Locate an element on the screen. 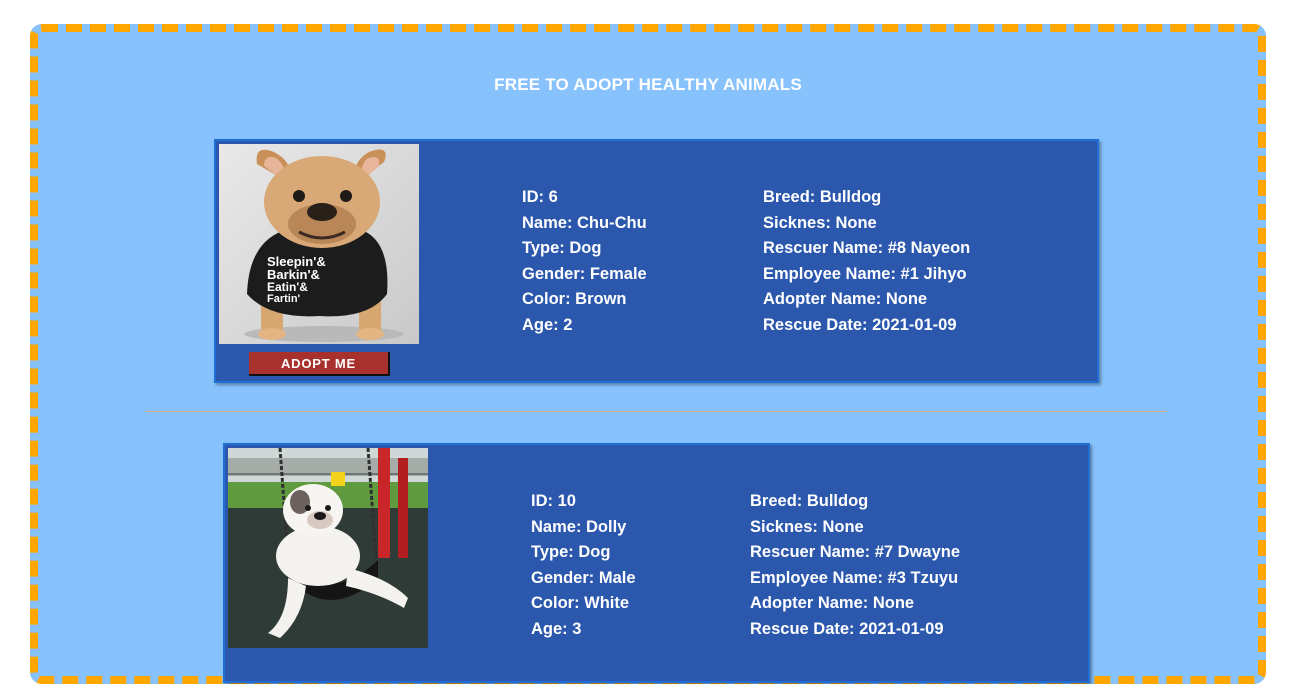 This screenshot has width=1296, height=684. animal-gender: Gender: Female is located at coordinates (584, 273).